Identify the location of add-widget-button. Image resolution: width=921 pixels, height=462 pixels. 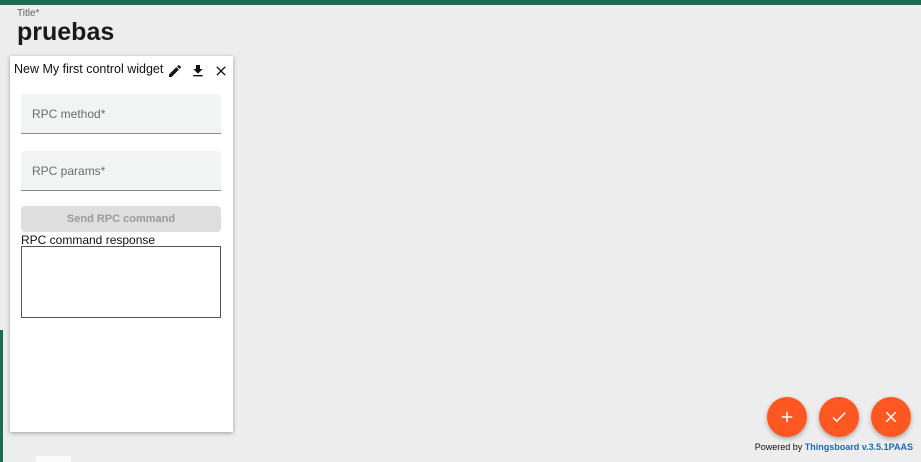
(787, 417).